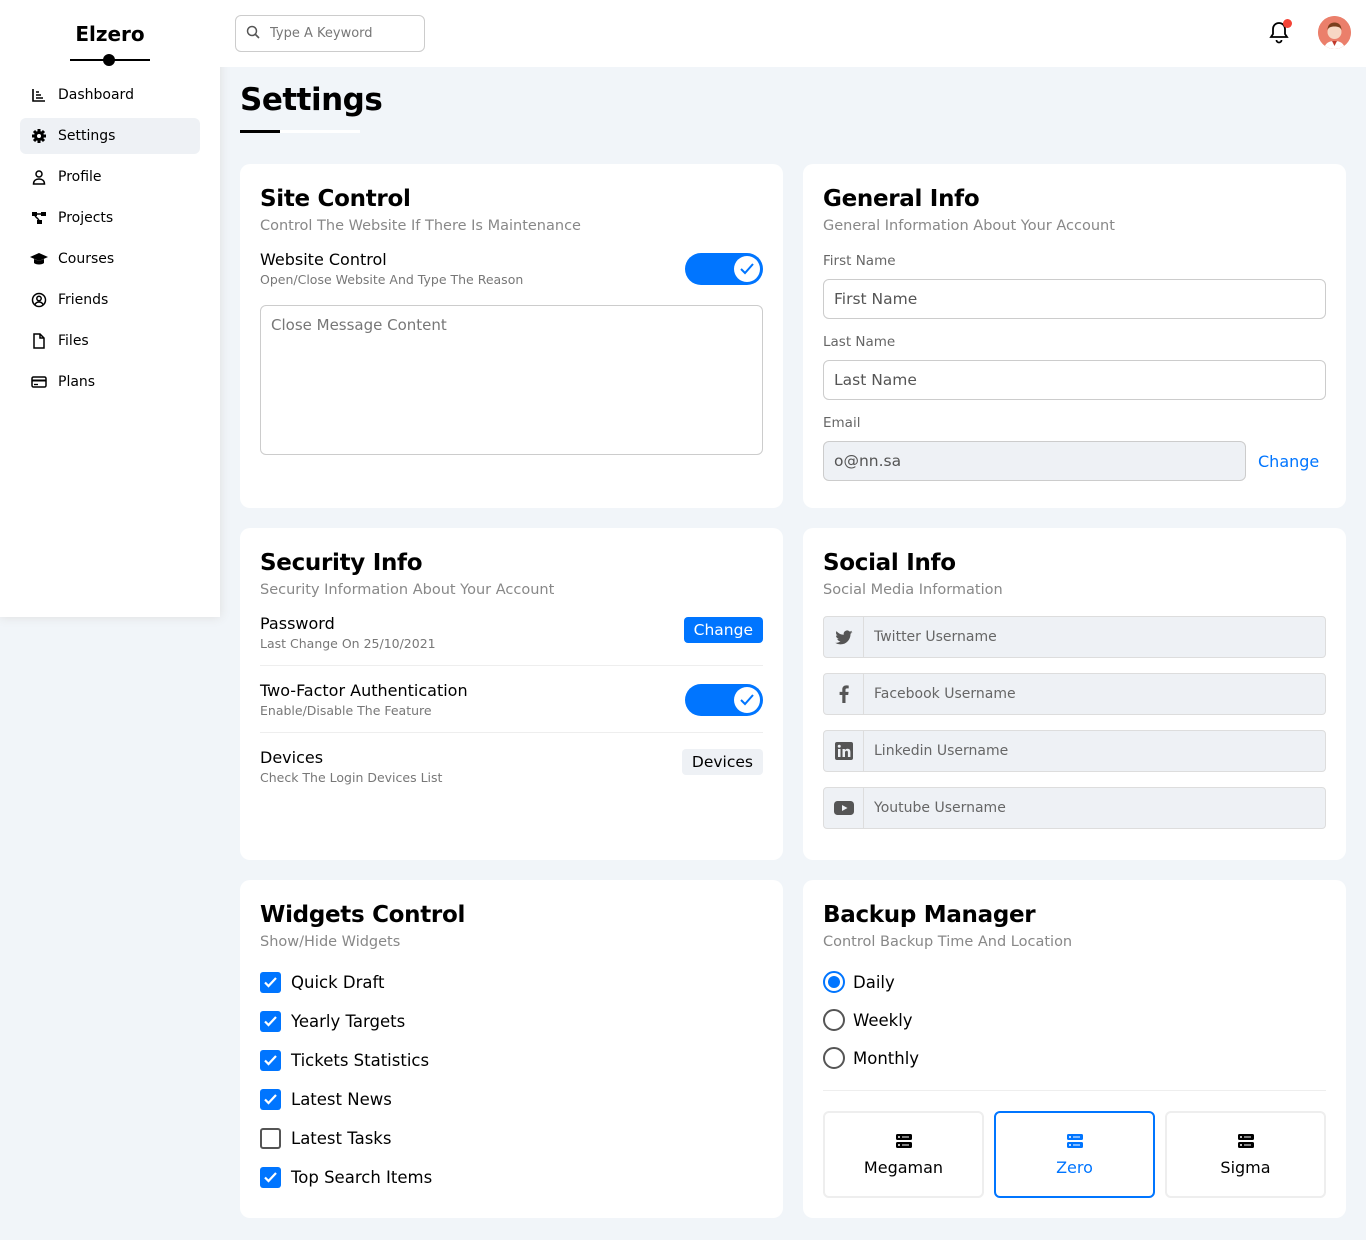  I want to click on linkedin-icon, so click(844, 751).